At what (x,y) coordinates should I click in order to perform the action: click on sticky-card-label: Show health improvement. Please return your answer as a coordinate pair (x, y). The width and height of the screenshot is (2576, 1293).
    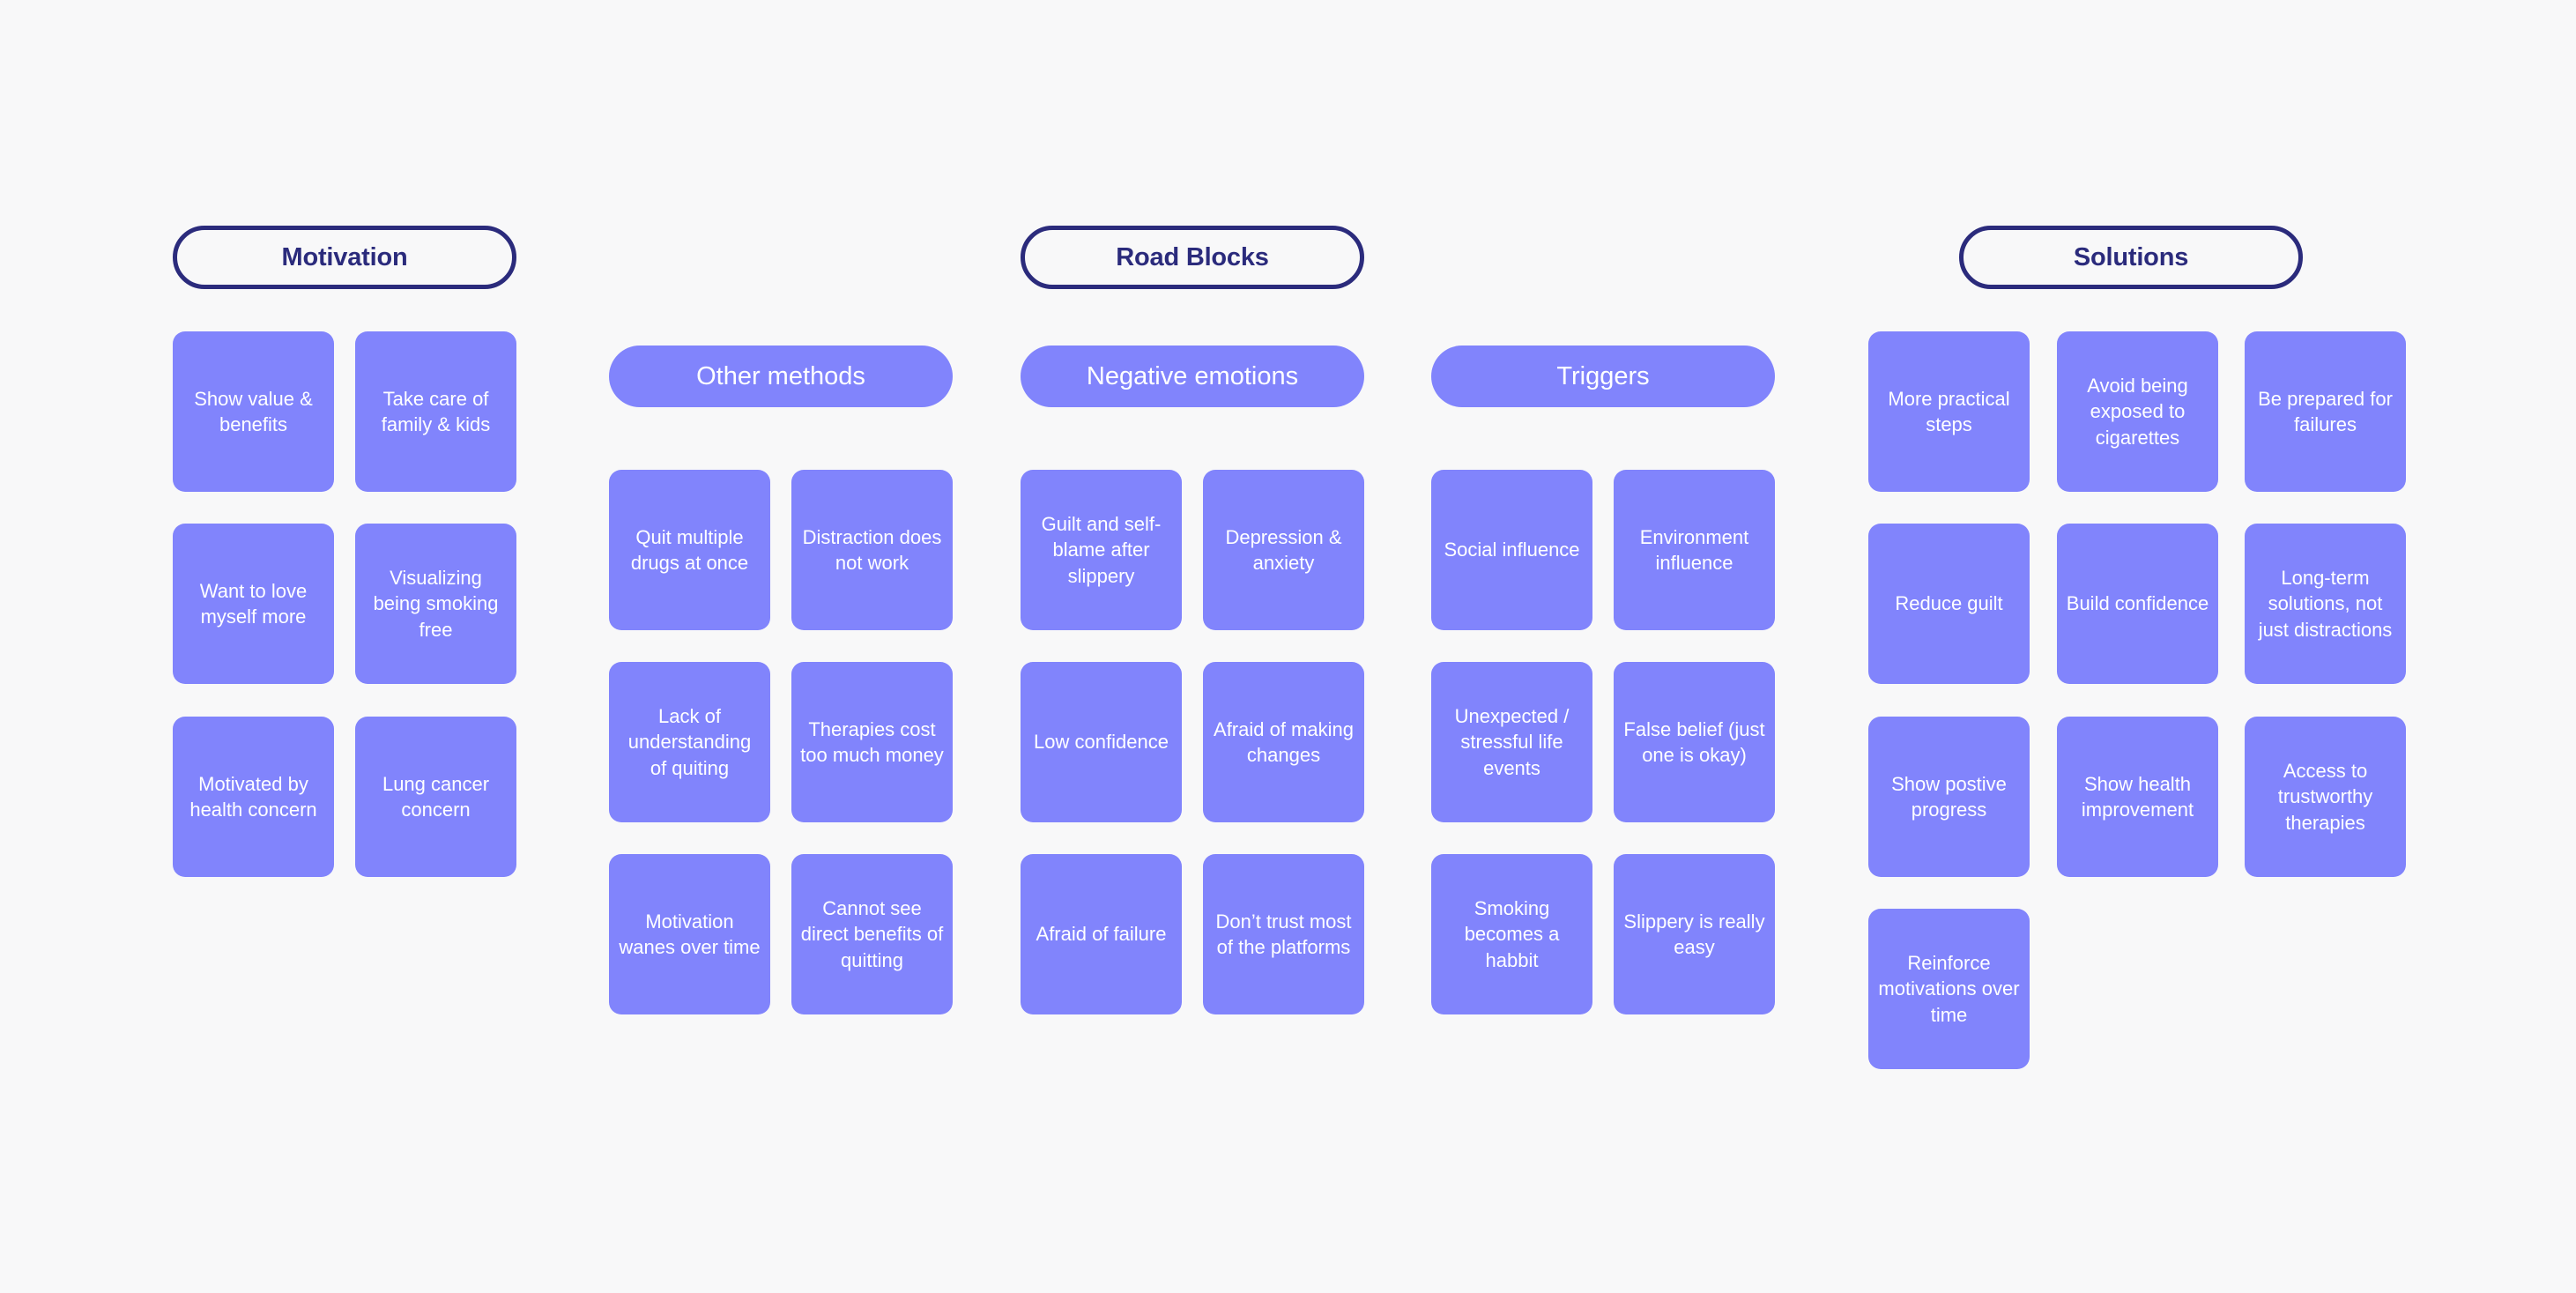
    Looking at the image, I should click on (2137, 796).